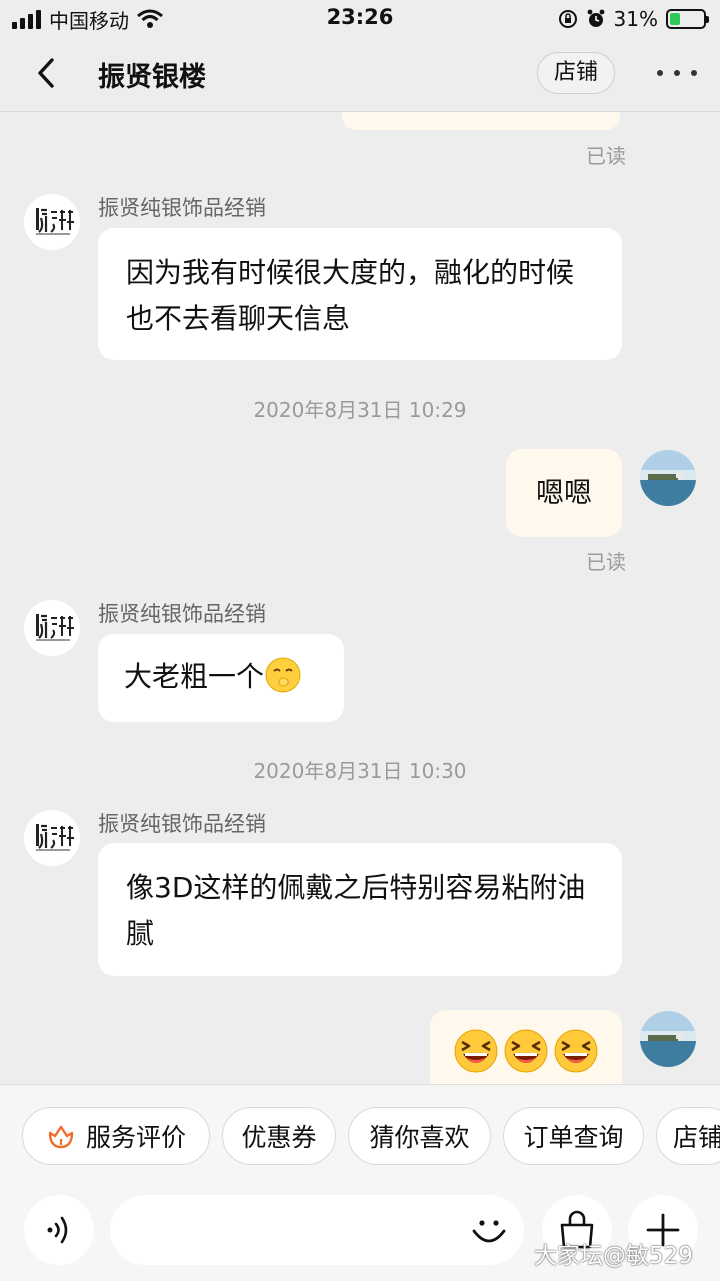 The width and height of the screenshot is (720, 1281). I want to click on message-bubble: 因为我有时候很大度的，融化的时候也不去看聊天信息, so click(360, 294).